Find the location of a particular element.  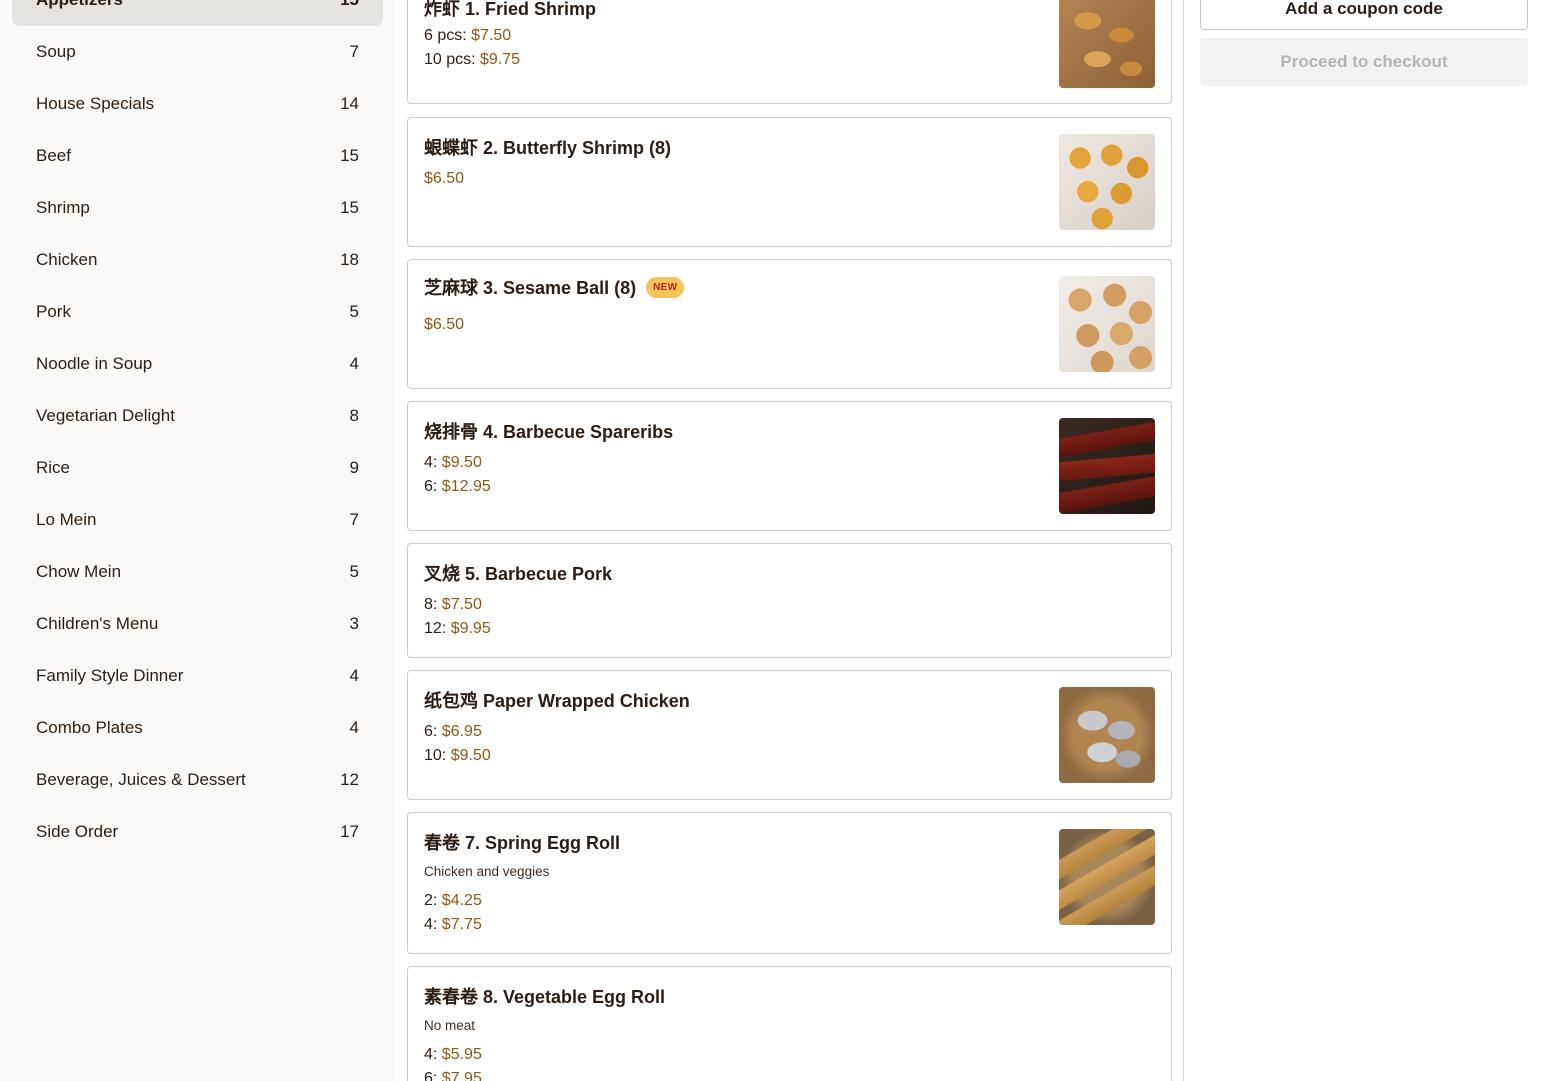

category-count: 9 is located at coordinates (354, 467).